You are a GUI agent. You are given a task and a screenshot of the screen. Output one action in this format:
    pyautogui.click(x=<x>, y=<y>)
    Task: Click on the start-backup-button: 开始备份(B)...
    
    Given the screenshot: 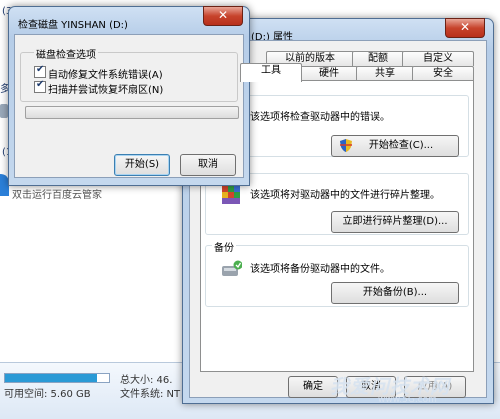 What is the action you would take?
    pyautogui.click(x=395, y=293)
    